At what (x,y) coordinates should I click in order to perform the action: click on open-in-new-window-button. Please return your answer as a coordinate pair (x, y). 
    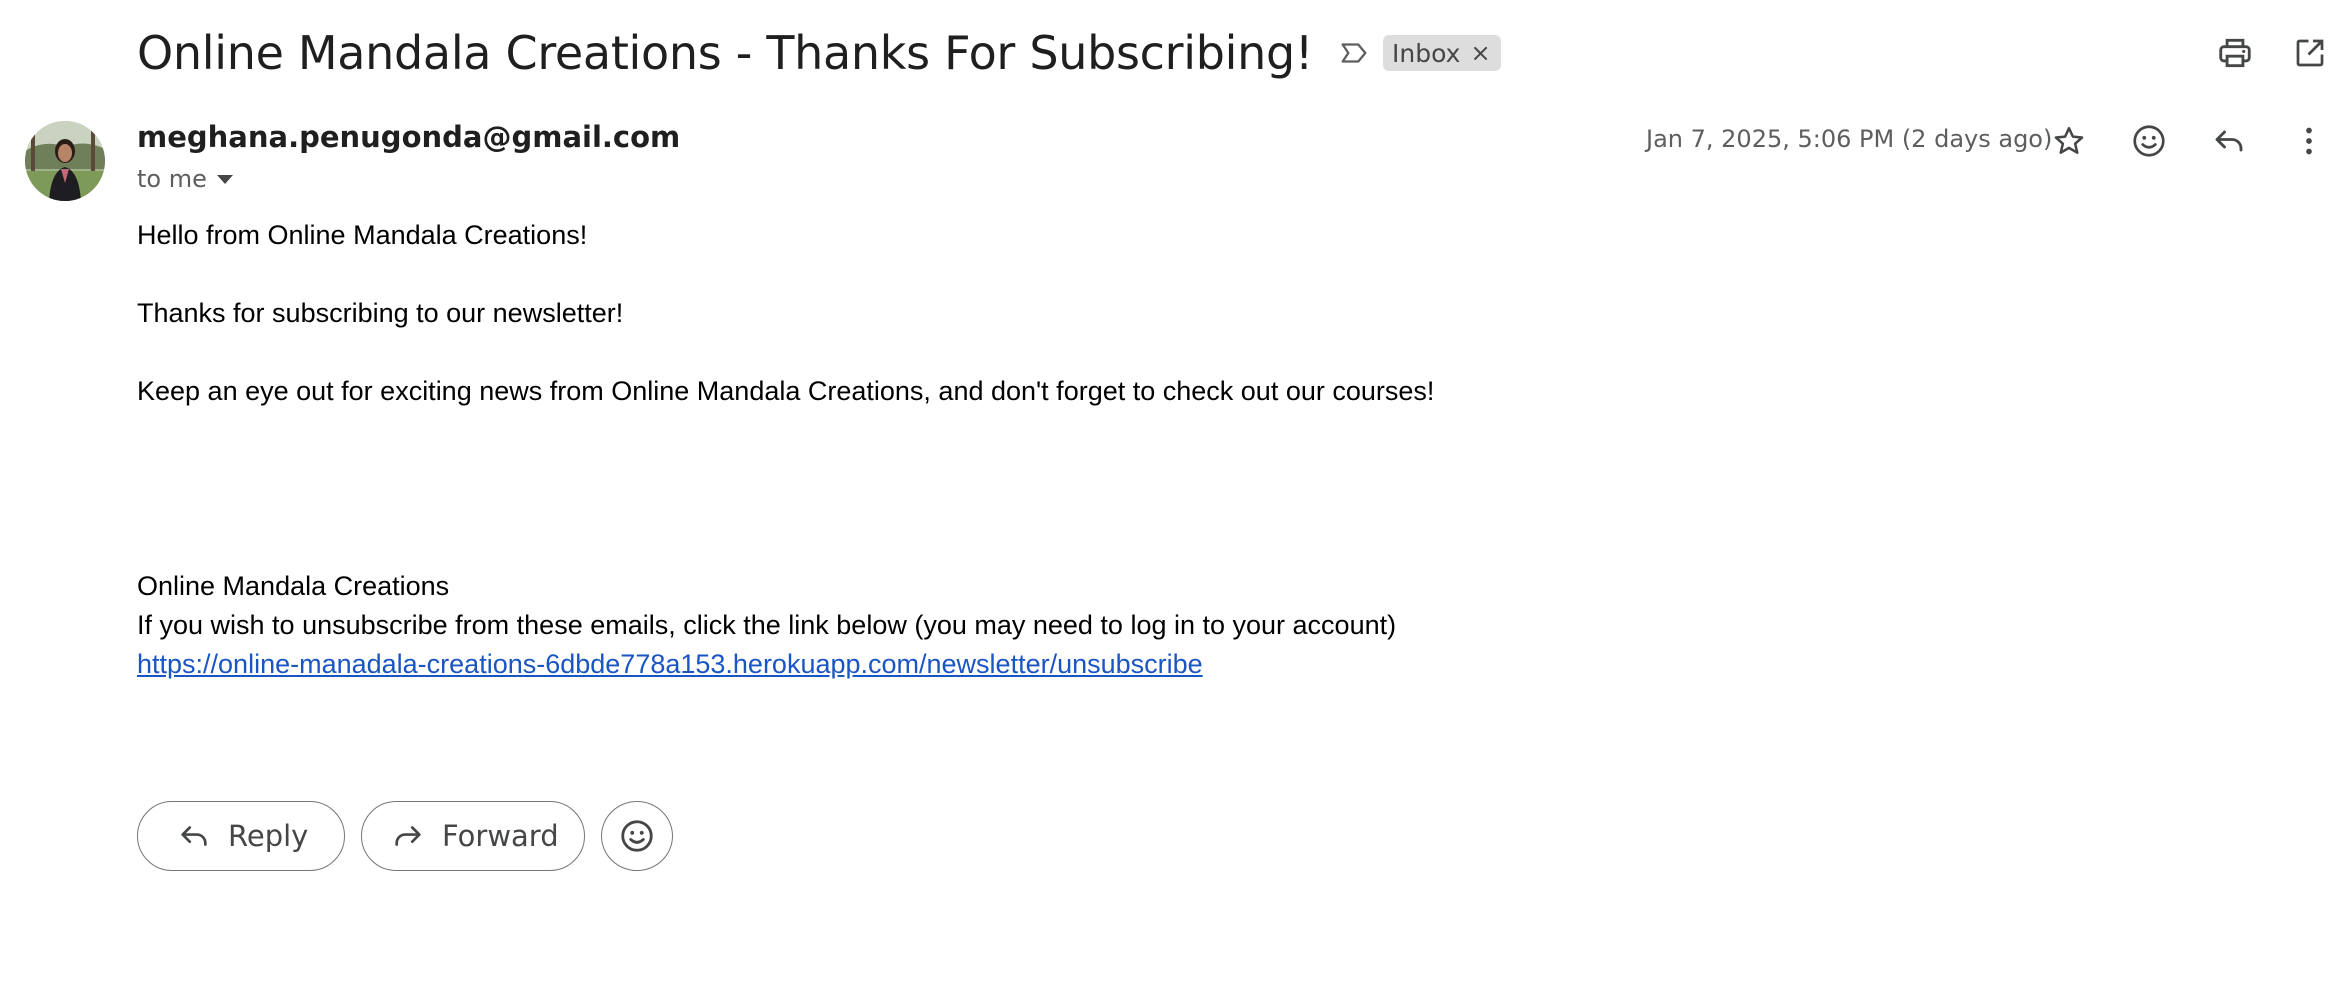
    Looking at the image, I should click on (2310, 53).